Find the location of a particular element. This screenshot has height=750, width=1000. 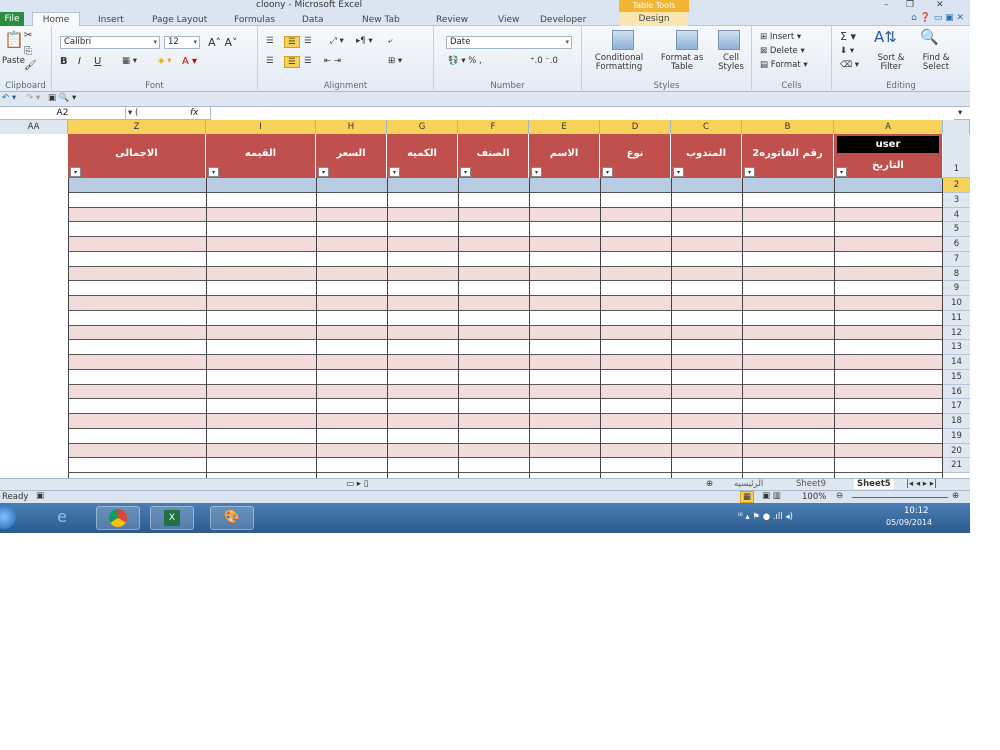

sheet-tab-sheet9: Sheet9 is located at coordinates (811, 484).